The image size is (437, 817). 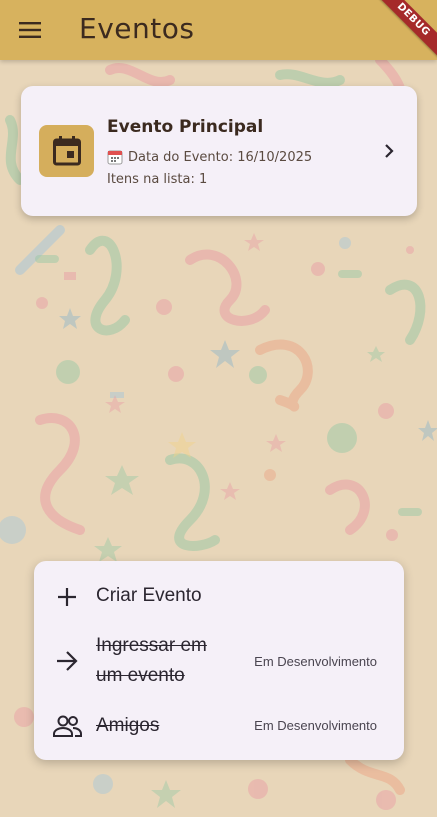 What do you see at coordinates (157, 179) in the screenshot?
I see `event-items-count: Itens na lista: 1` at bounding box center [157, 179].